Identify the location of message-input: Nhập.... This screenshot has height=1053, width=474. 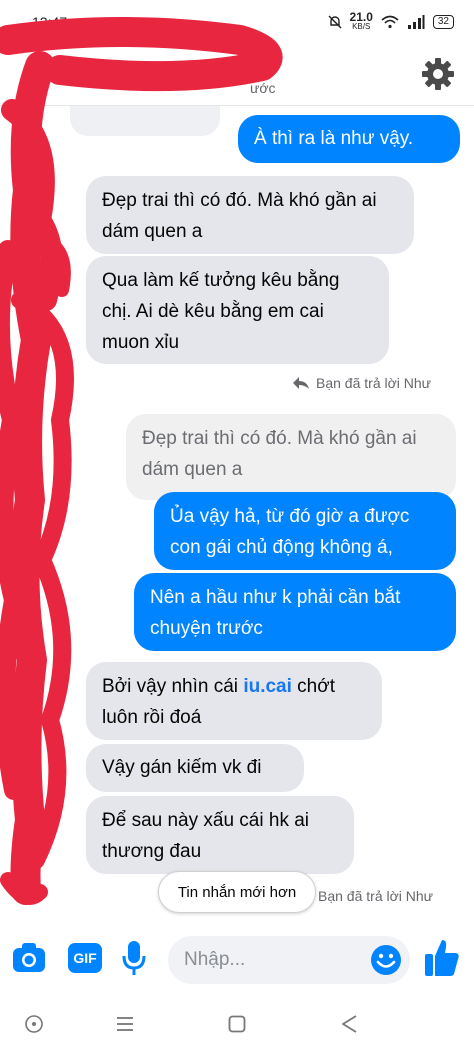
(289, 960).